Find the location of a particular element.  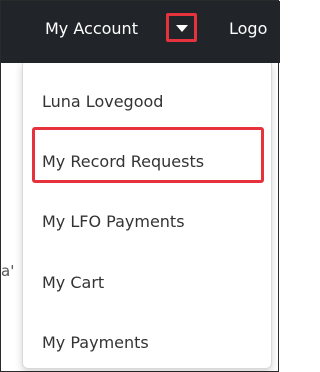

menu-item-my-cart: My Cart is located at coordinates (147, 283).